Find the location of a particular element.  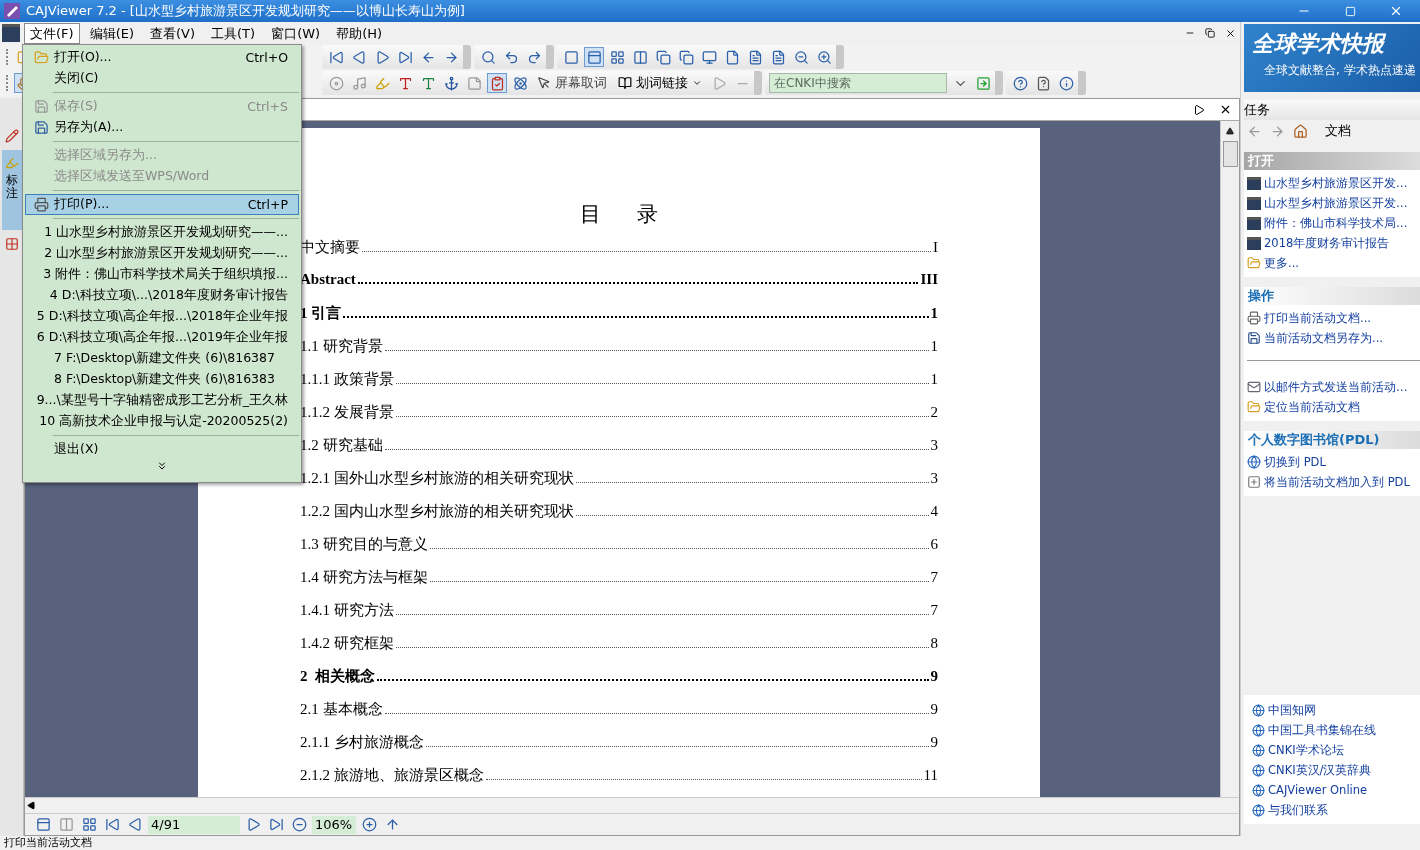

panel-nav-label: 文档 is located at coordinates (1338, 131).